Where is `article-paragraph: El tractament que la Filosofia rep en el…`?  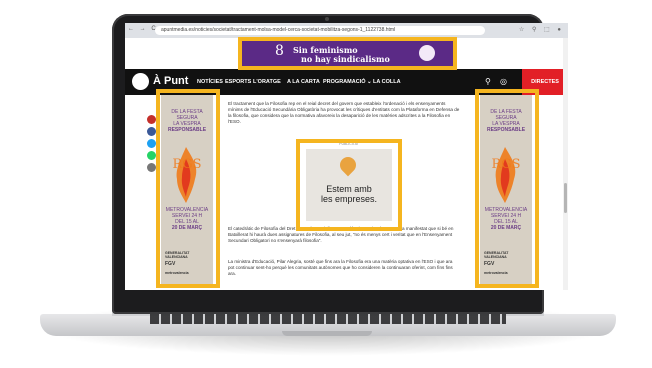
article-paragraph: El tractament que la Filosofia rep en el… is located at coordinates (344, 112).